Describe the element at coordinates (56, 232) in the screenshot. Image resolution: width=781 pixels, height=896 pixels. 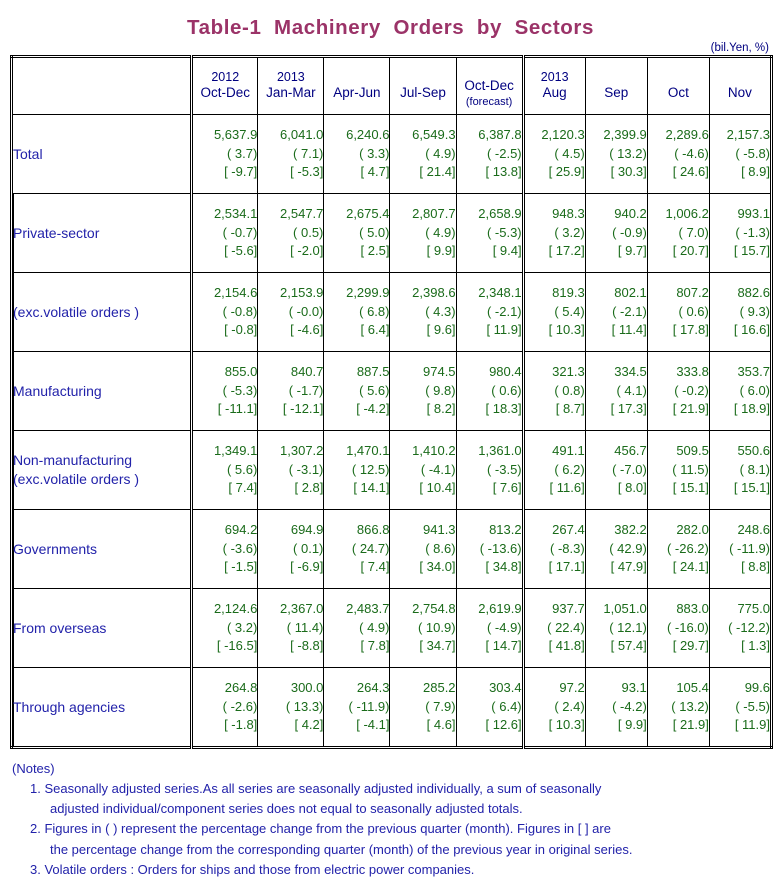
I see `row-label-text: Private-sector` at that location.